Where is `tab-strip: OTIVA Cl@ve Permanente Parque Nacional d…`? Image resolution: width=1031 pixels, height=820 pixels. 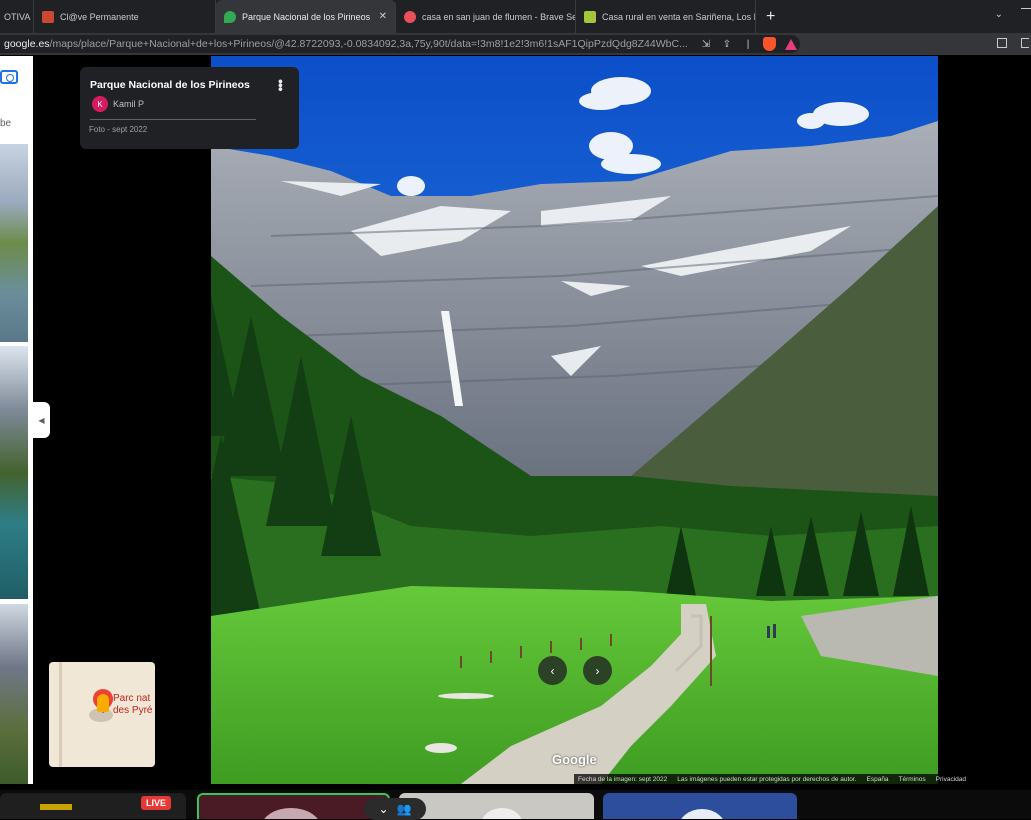 tab-strip: OTIVA Cl@ve Permanente Parque Nacional d… is located at coordinates (515, 16).